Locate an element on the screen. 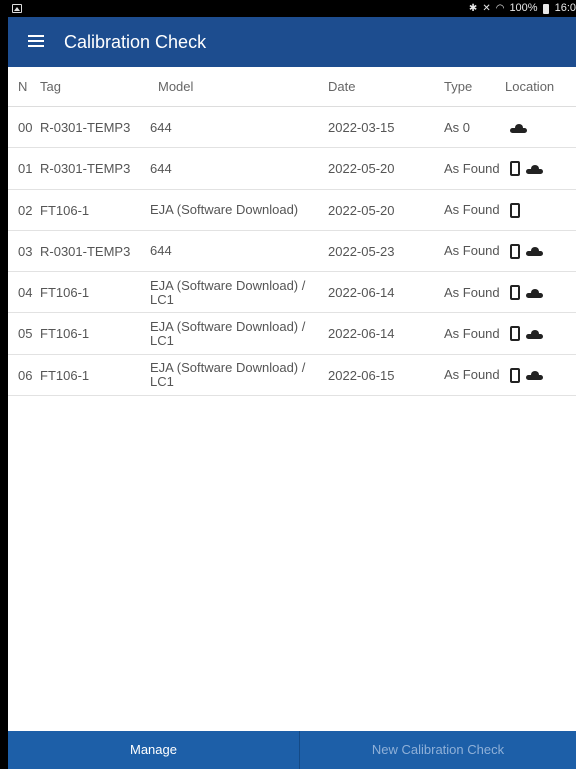 This screenshot has height=769, width=576. row-date: 2022-05-23 is located at coordinates (361, 251).